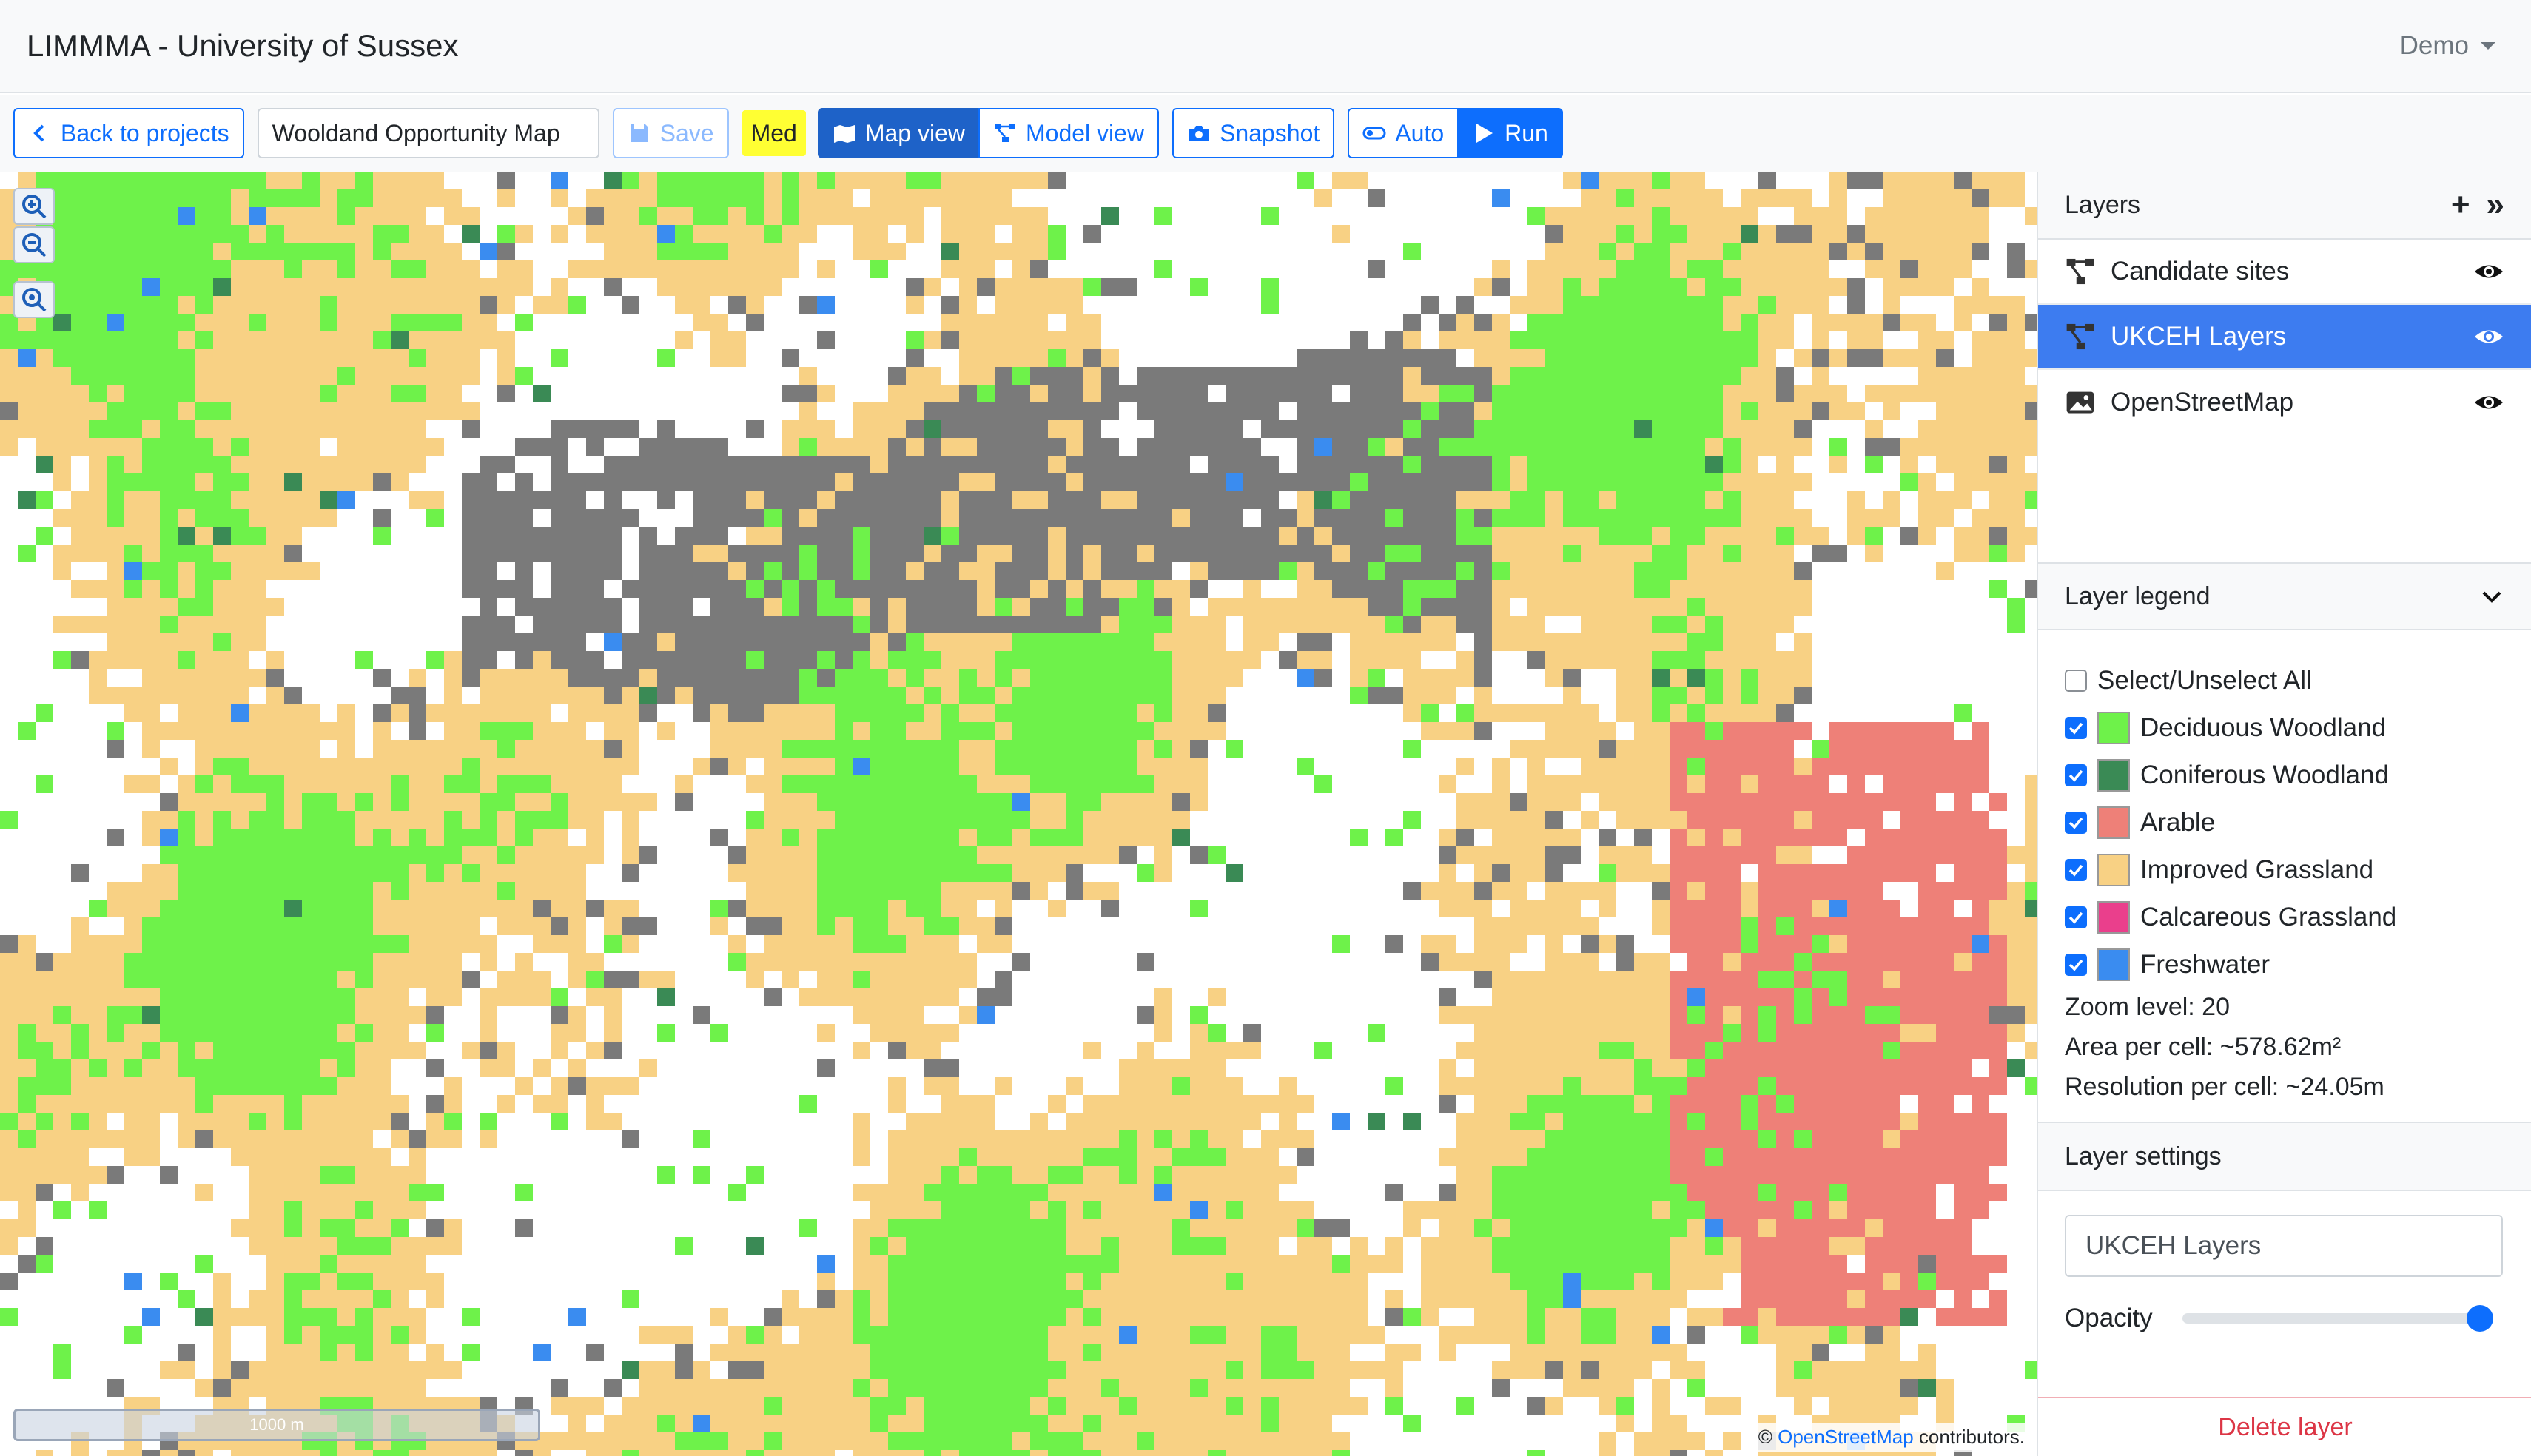  I want to click on plus-icon: +, so click(2460, 205).